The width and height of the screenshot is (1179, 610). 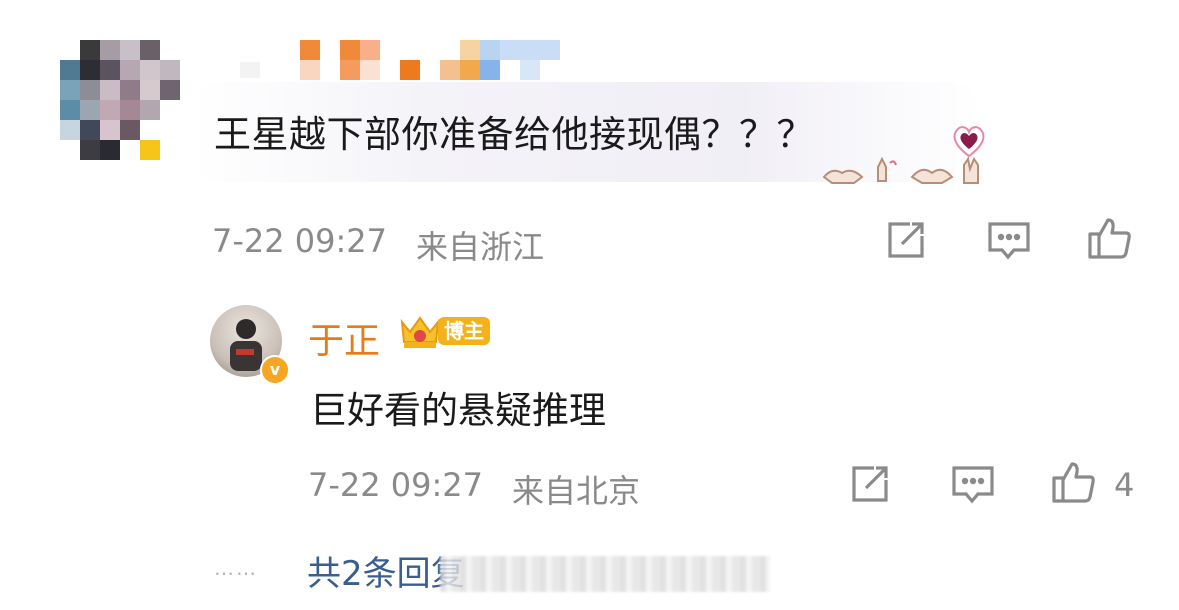 What do you see at coordinates (906, 240) in the screenshot?
I see `share-icon` at bounding box center [906, 240].